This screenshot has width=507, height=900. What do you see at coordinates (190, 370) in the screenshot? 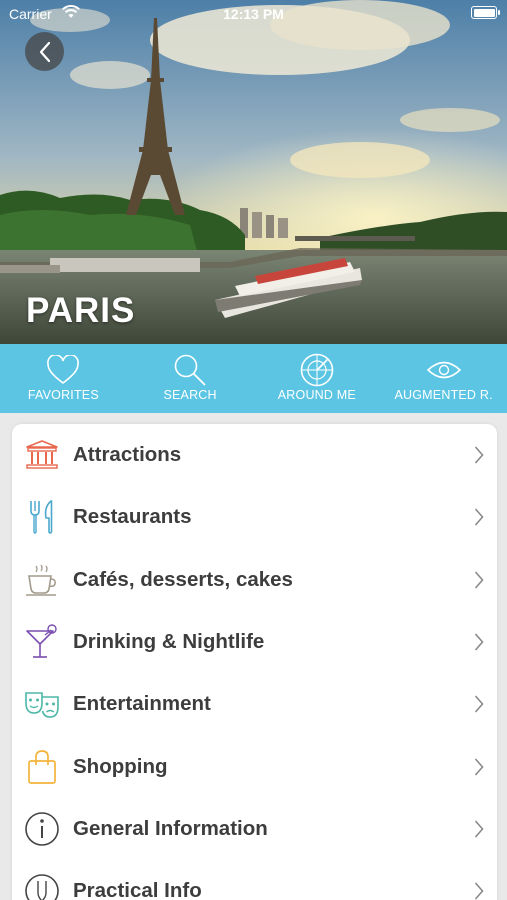
I see `search-icon` at bounding box center [190, 370].